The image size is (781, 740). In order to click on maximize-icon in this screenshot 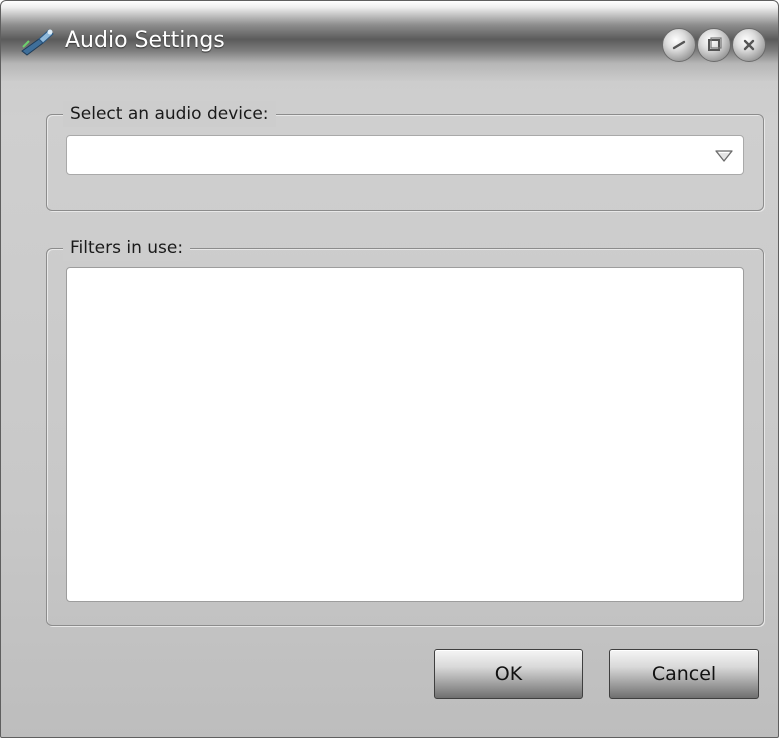, I will do `click(715, 44)`.